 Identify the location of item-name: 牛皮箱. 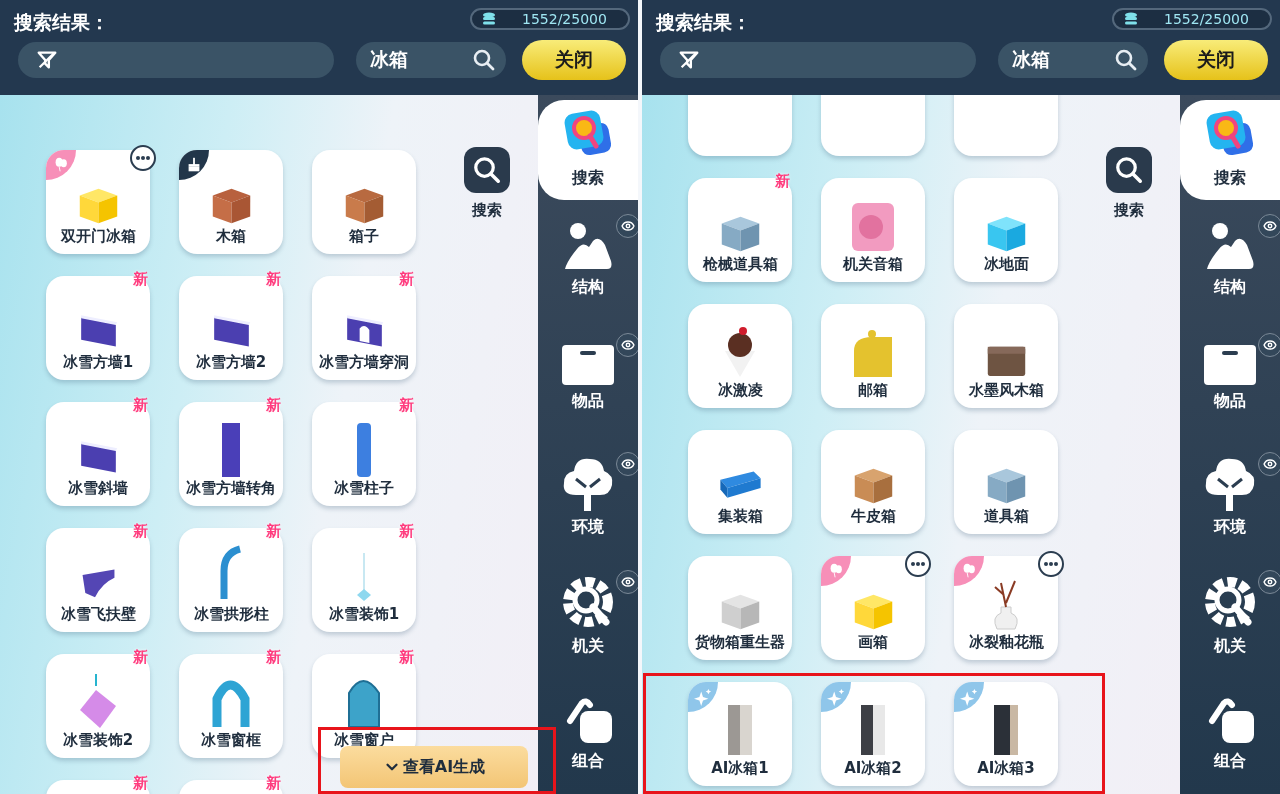
(873, 516).